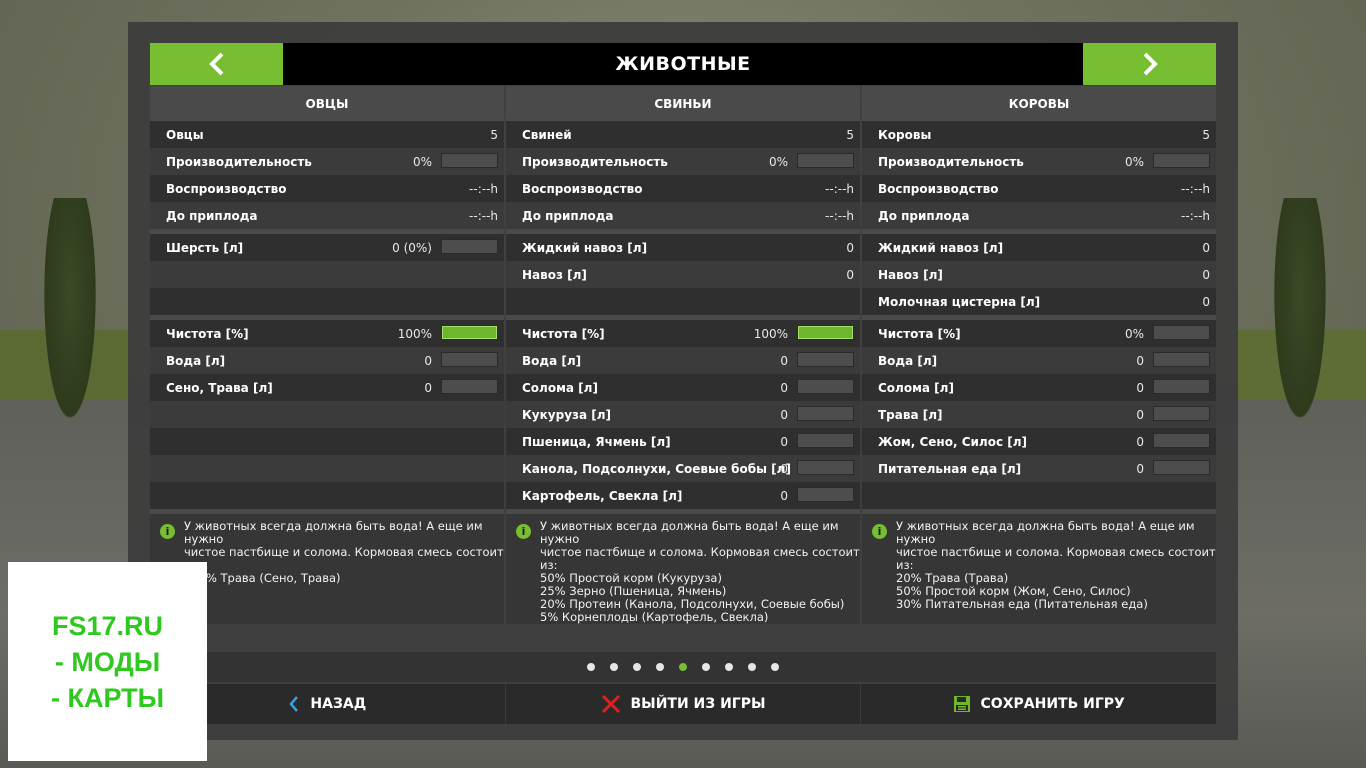  Describe the element at coordinates (1039, 333) in the screenshot. I see `stat-row: Чистота [%] 0%` at that location.